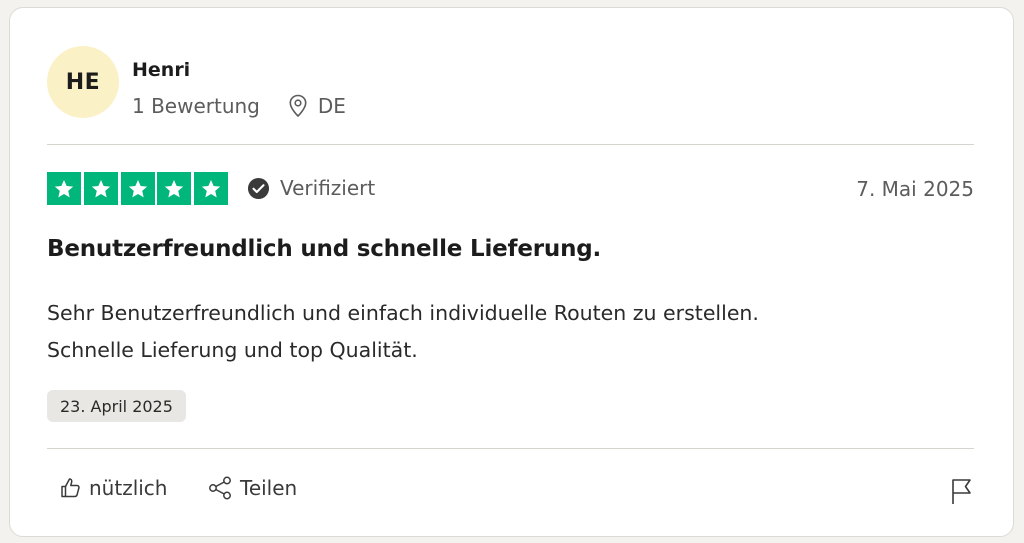 This screenshot has width=1024, height=543. Describe the element at coordinates (328, 188) in the screenshot. I see `verified-label: Verifiziert` at that location.